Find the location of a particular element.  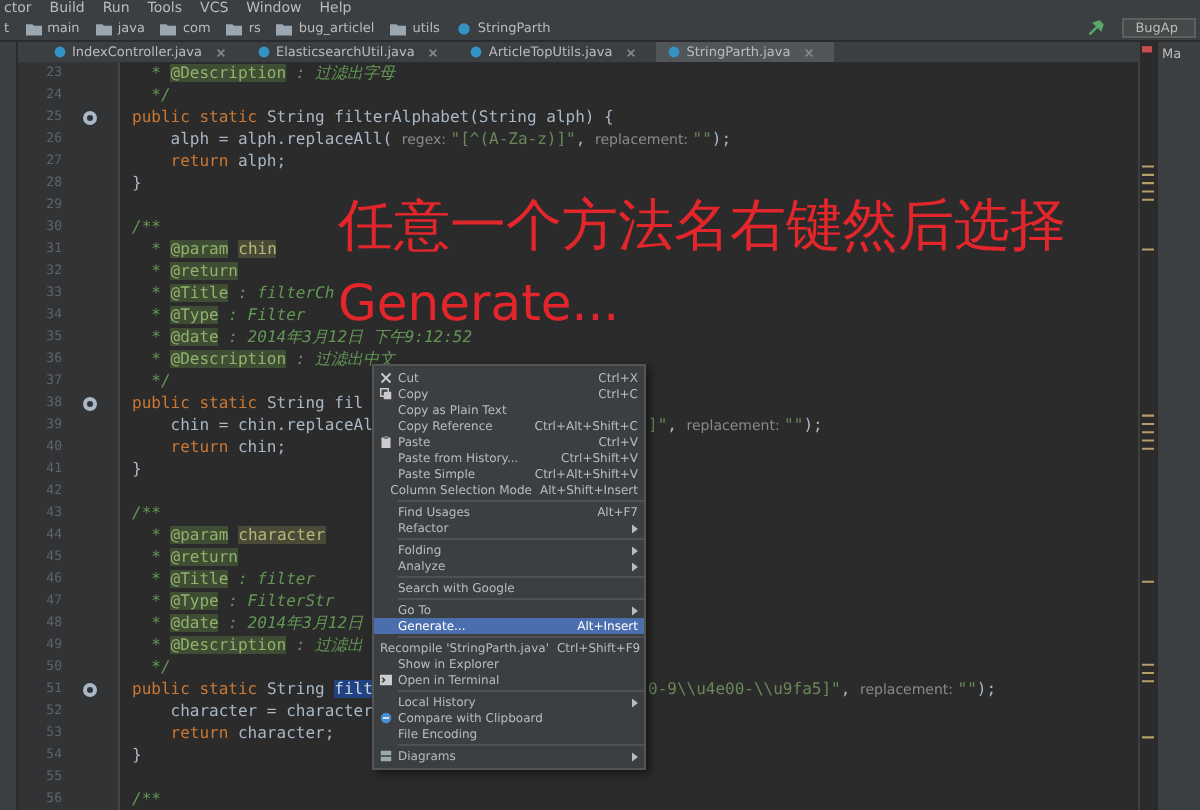

doc-comment: : Filter is located at coordinates (266, 315).